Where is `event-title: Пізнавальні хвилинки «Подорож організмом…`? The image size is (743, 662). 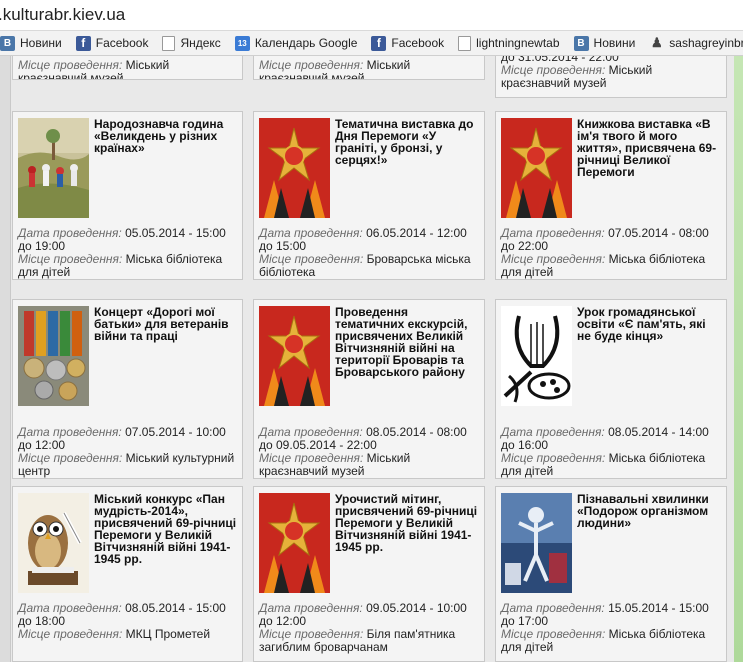
event-title: Пізнавальні хвилинки «Подорож організмом… is located at coordinates (649, 511).